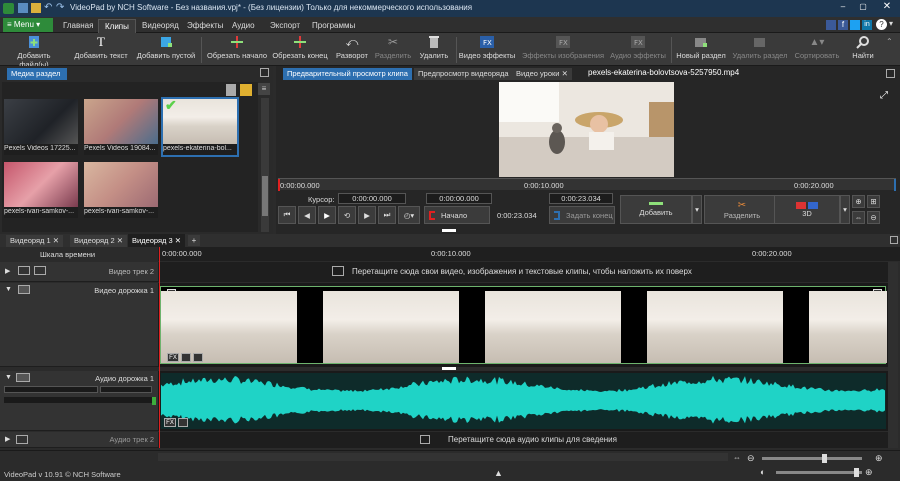 The width and height of the screenshot is (900, 481). Describe the element at coordinates (78, 26) in the screenshot. I see `tab-home: Главная` at that location.